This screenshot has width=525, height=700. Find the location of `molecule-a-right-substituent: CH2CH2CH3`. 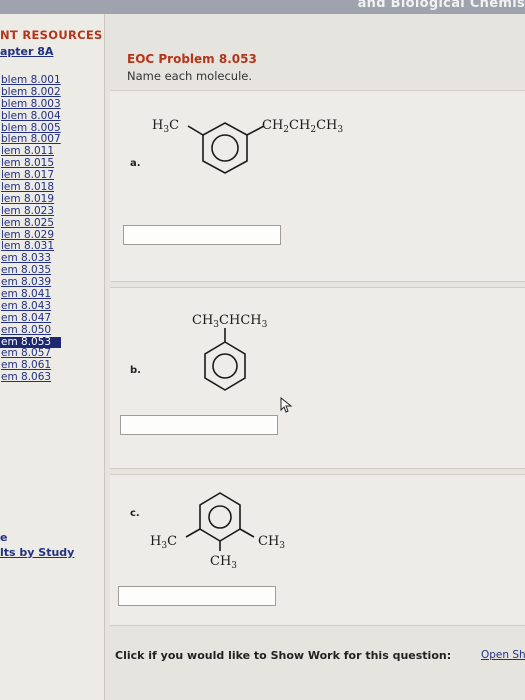

molecule-a-right-substituent: CH2CH2CH3 is located at coordinates (302, 126).